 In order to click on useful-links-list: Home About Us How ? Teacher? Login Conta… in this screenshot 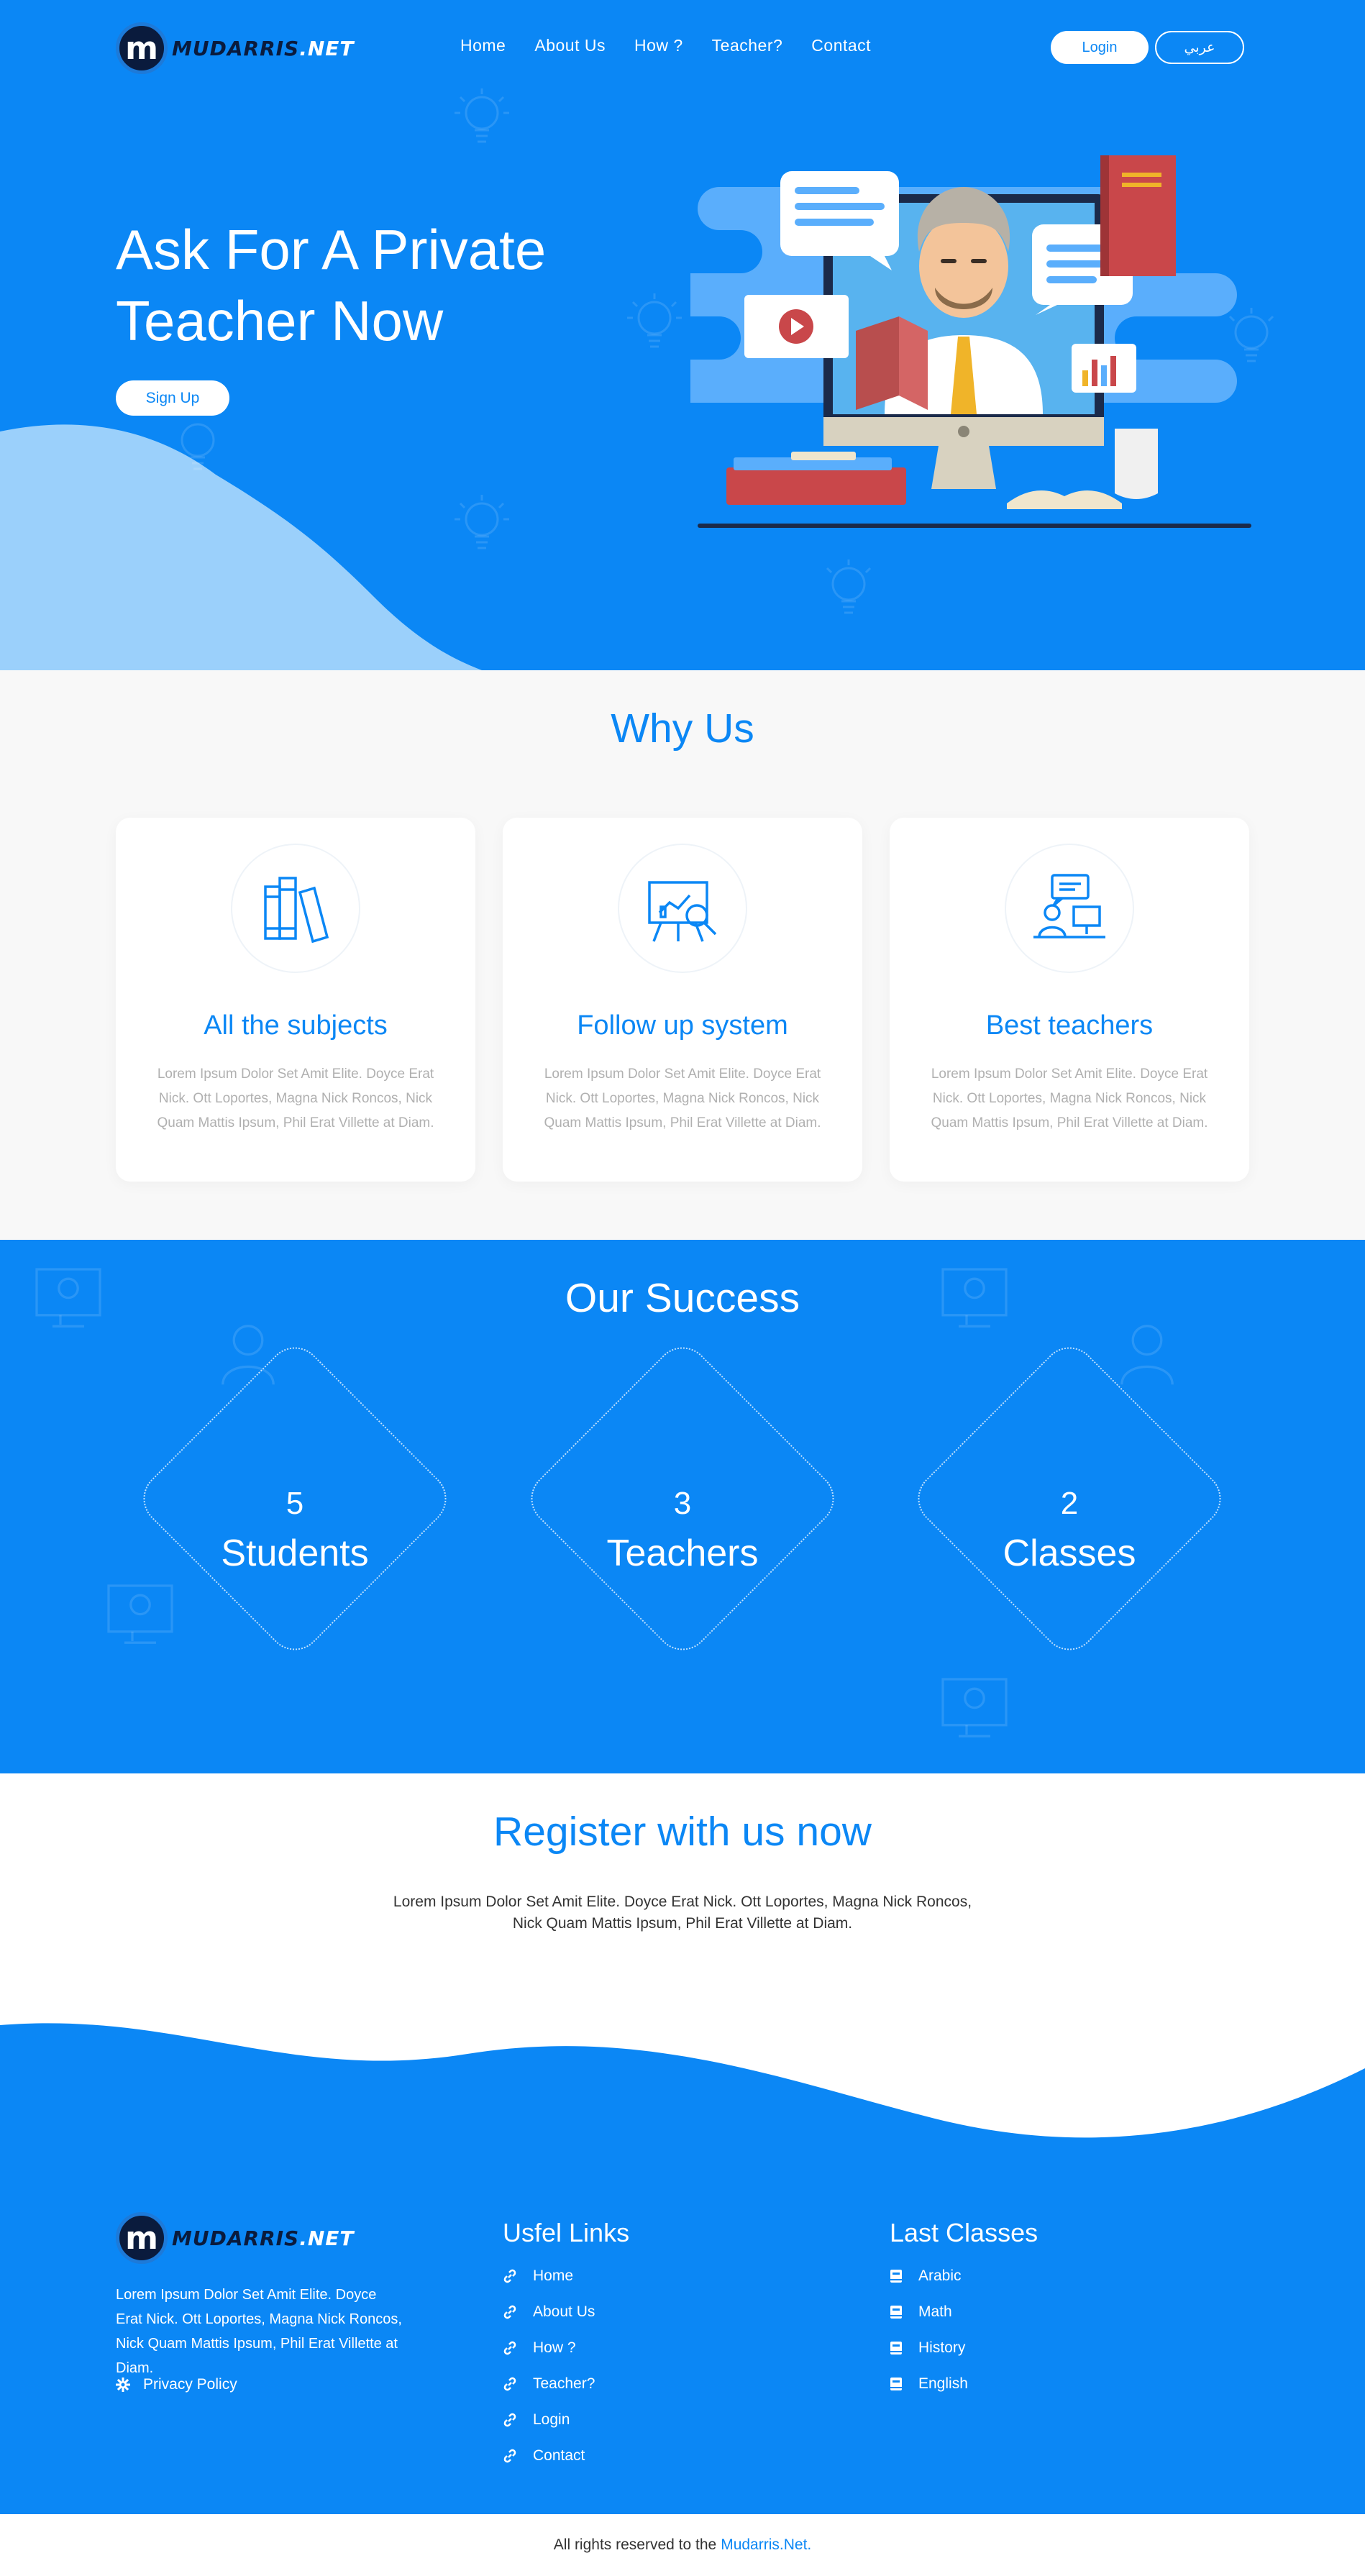, I will do `click(549, 2366)`.